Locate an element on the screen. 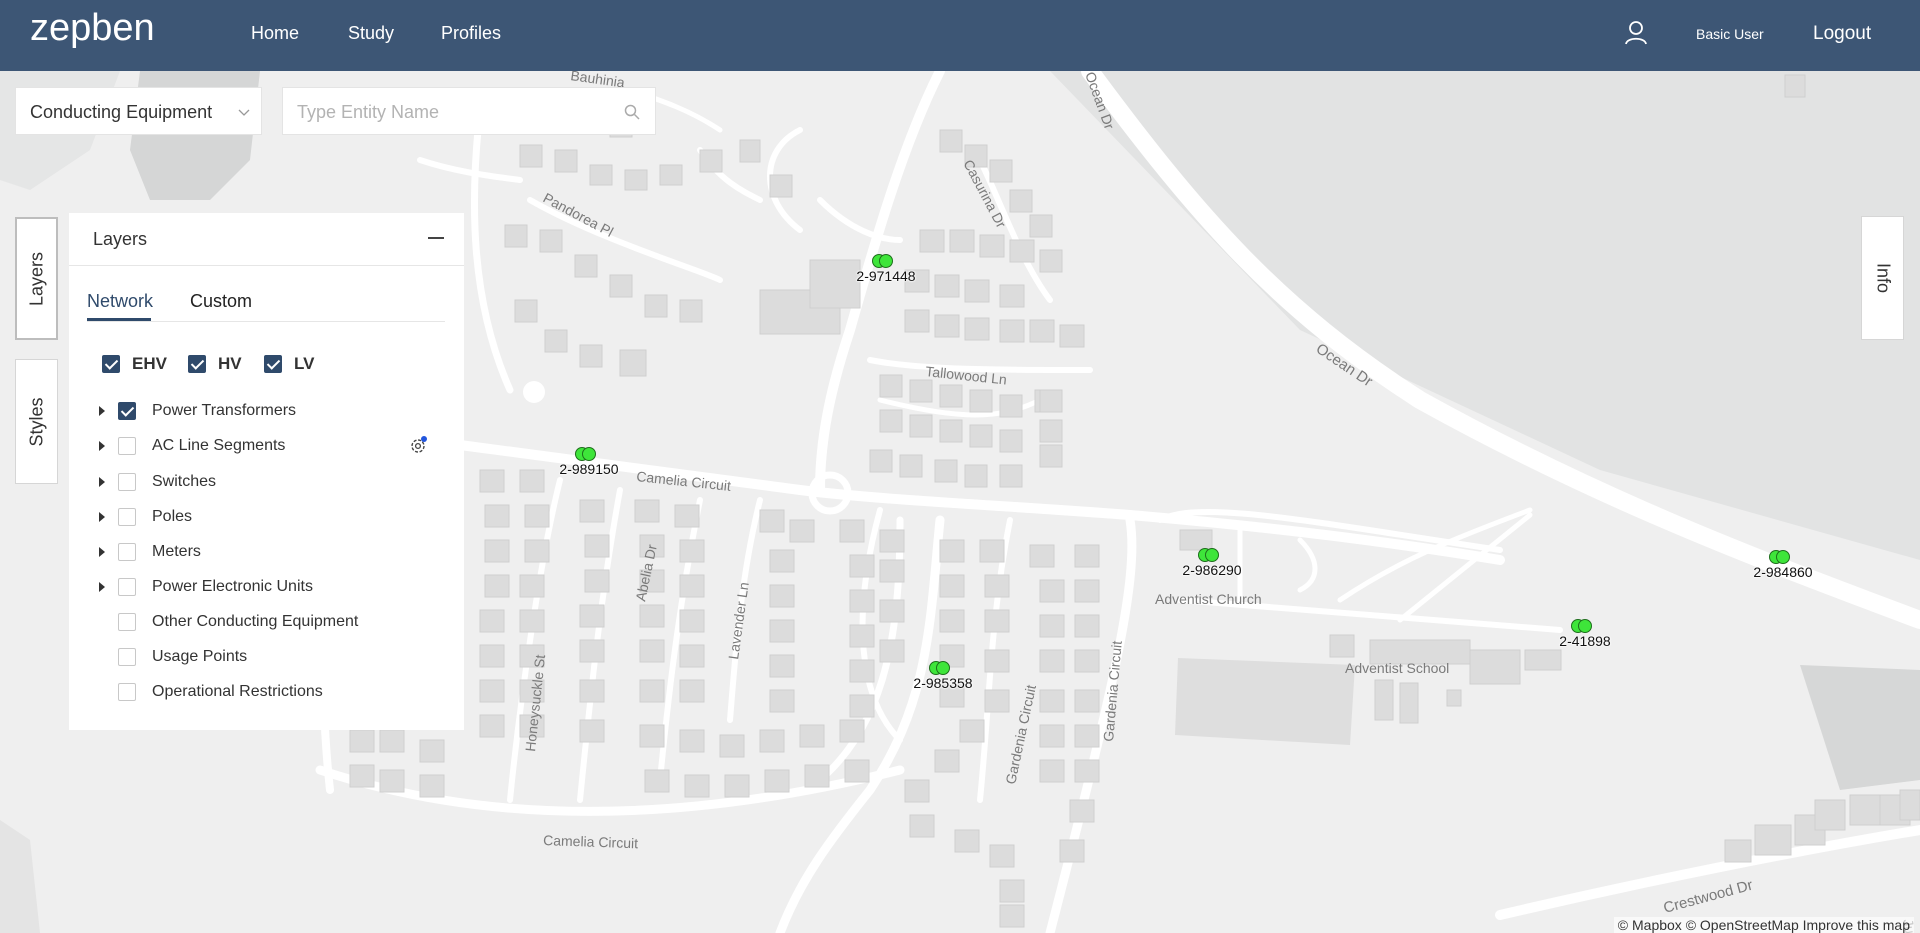 Image resolution: width=1920 pixels, height=933 pixels. checkbox-hv is located at coordinates (197, 364).